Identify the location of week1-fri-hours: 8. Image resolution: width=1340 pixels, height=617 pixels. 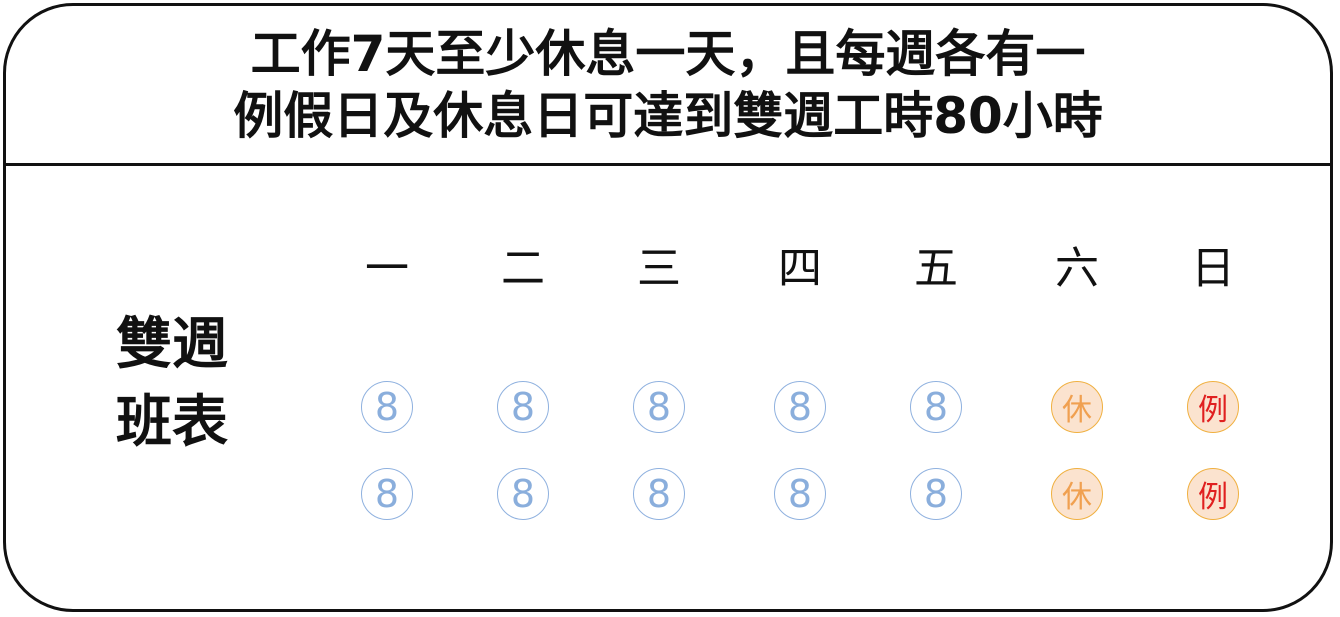
(936, 407).